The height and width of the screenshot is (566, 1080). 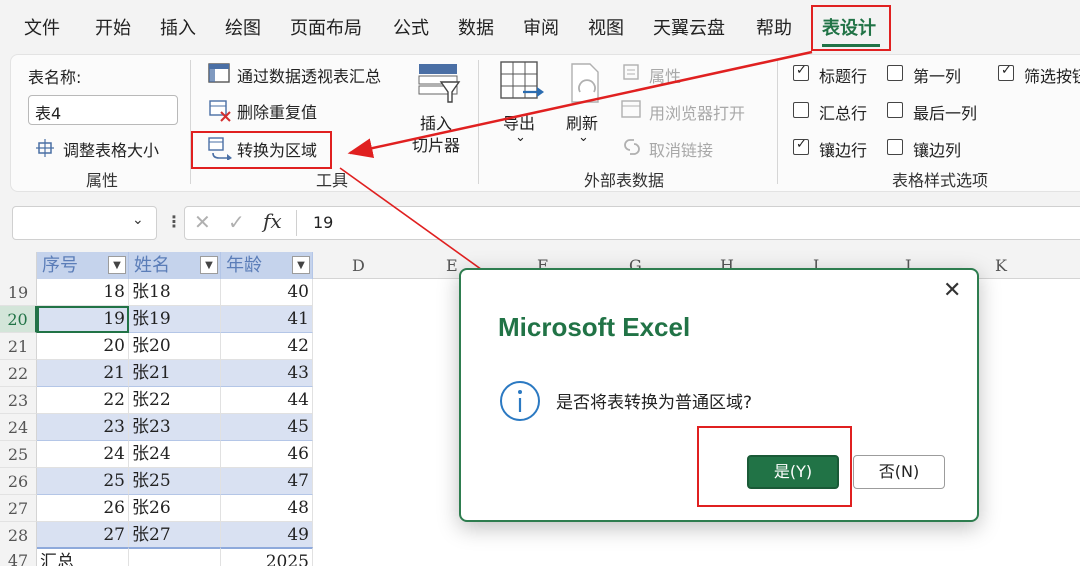 What do you see at coordinates (952, 290) in the screenshot?
I see `close-icon: ✕` at bounding box center [952, 290].